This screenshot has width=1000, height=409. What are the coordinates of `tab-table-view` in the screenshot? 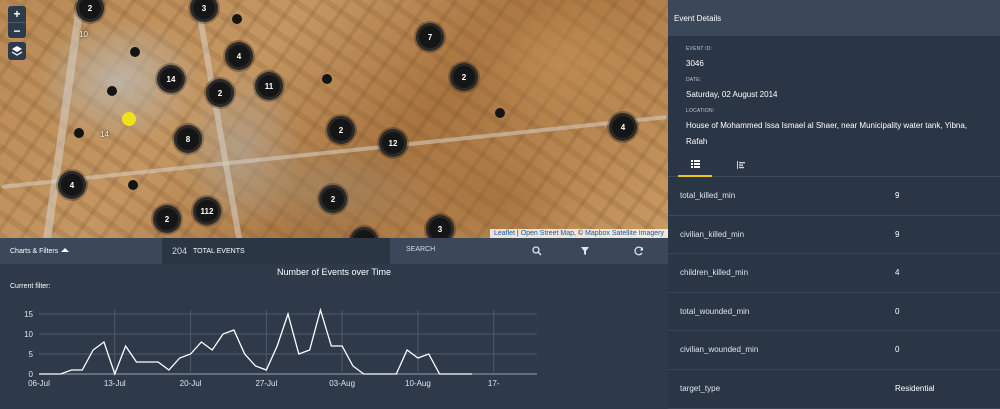 It's located at (695, 165).